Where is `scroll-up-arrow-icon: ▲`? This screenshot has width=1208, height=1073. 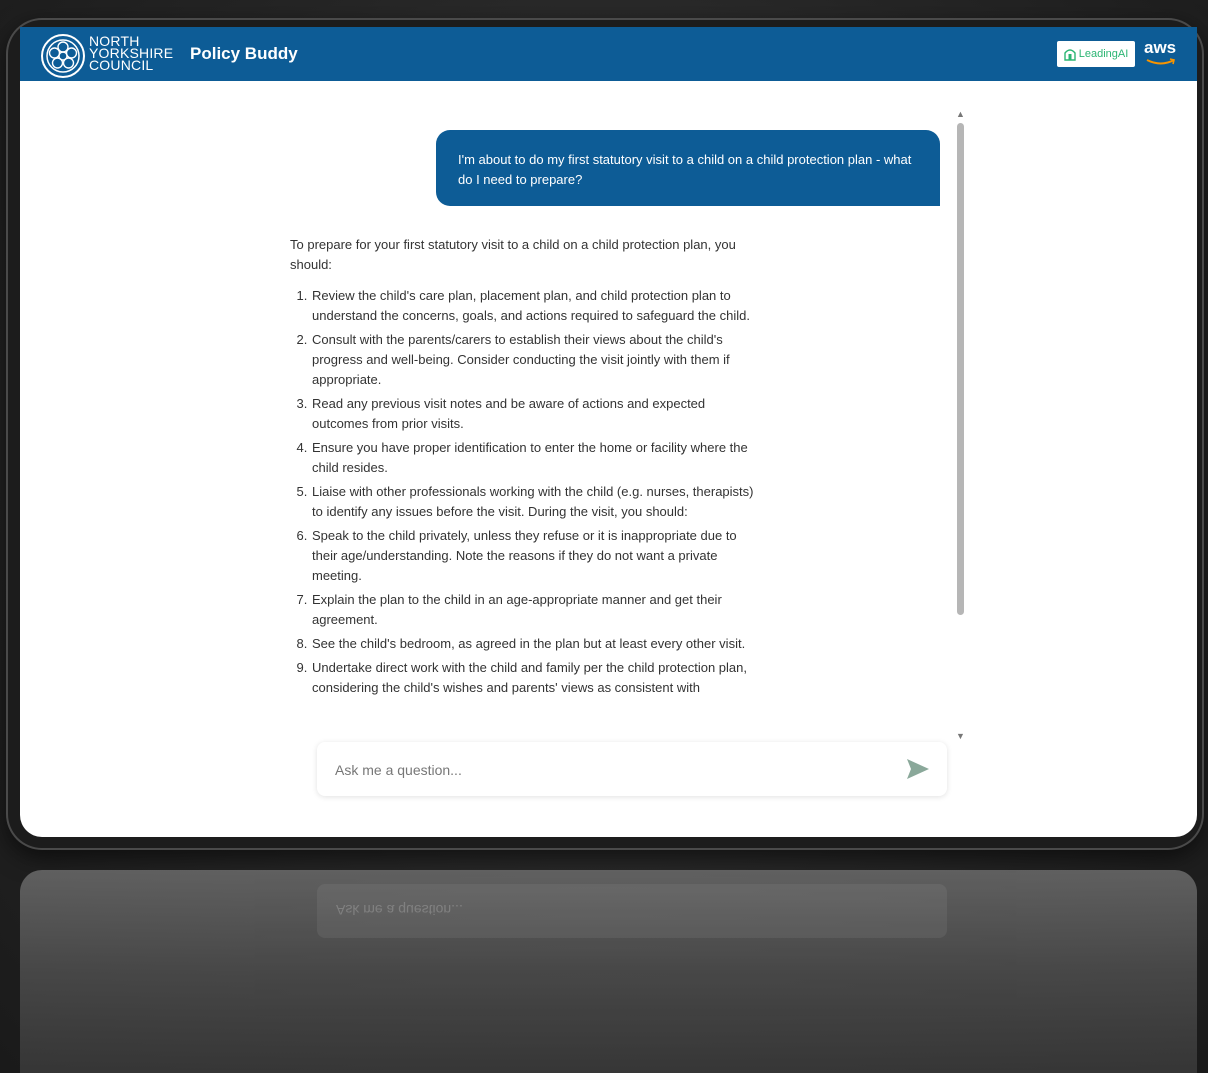 scroll-up-arrow-icon: ▲ is located at coordinates (960, 114).